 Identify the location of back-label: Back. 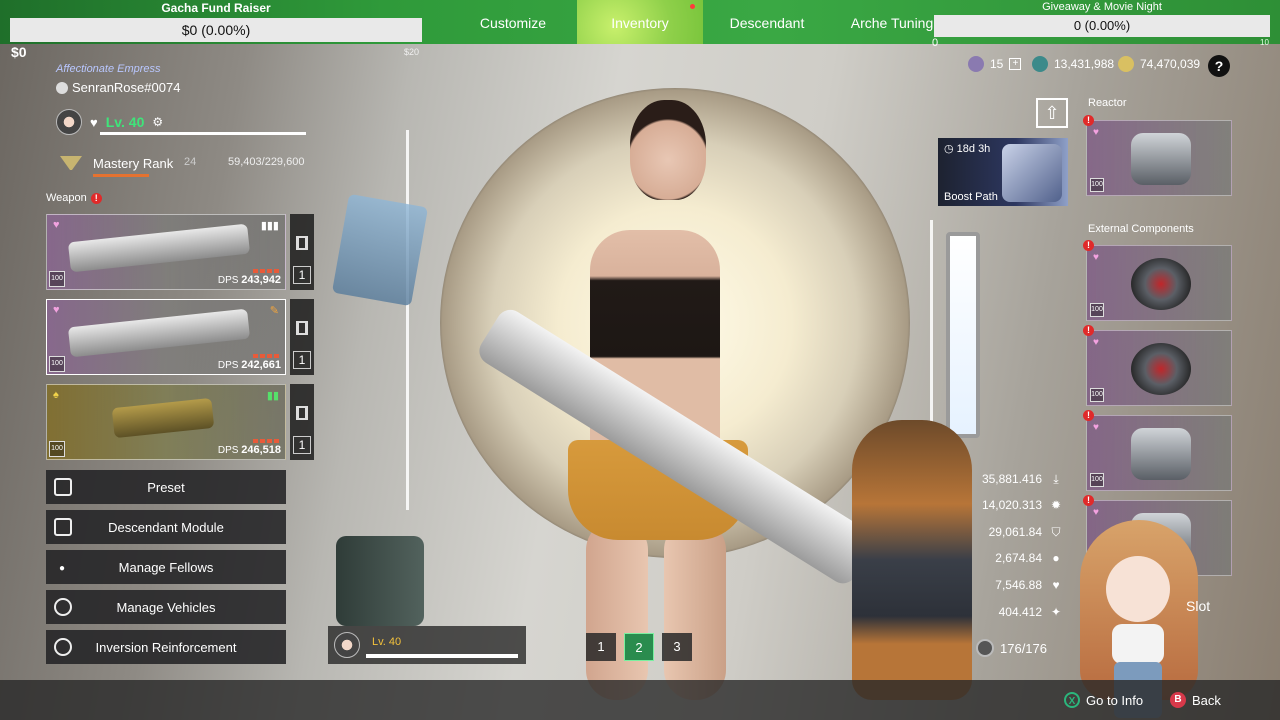
(1206, 700).